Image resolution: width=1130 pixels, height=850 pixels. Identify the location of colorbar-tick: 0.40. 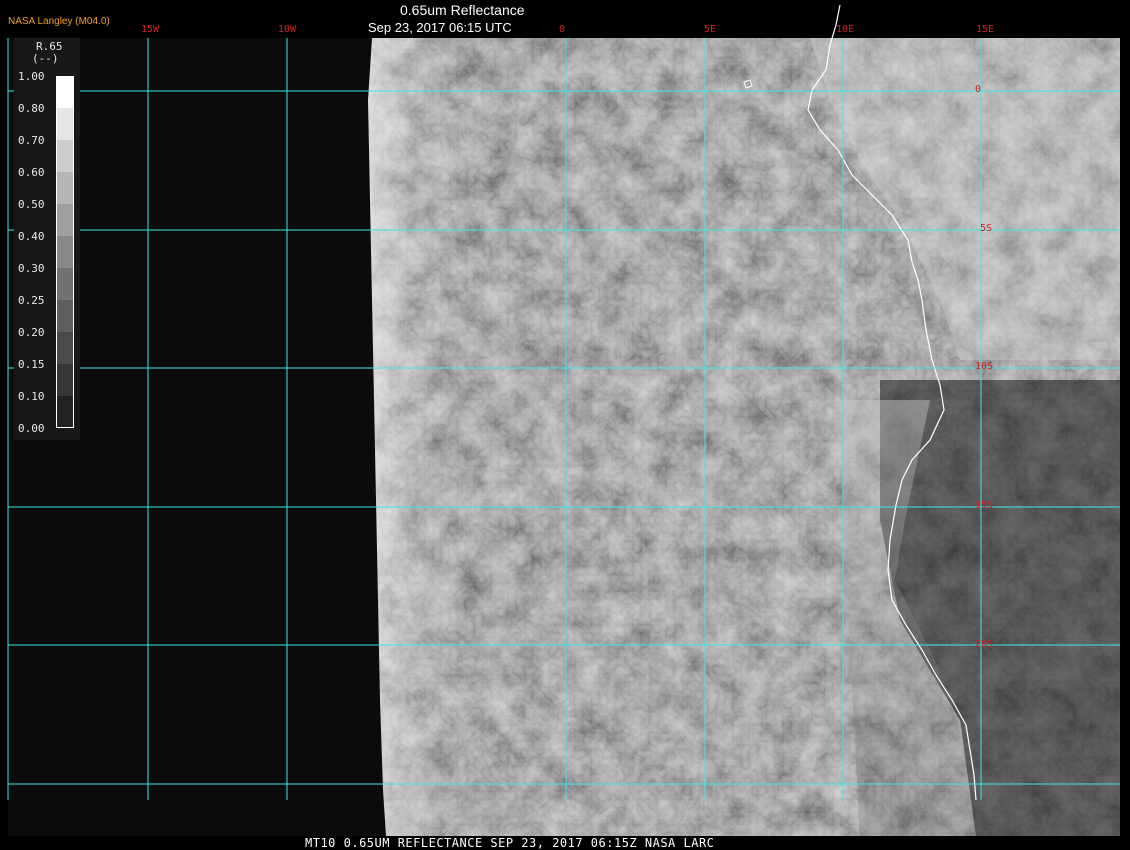
(31, 236).